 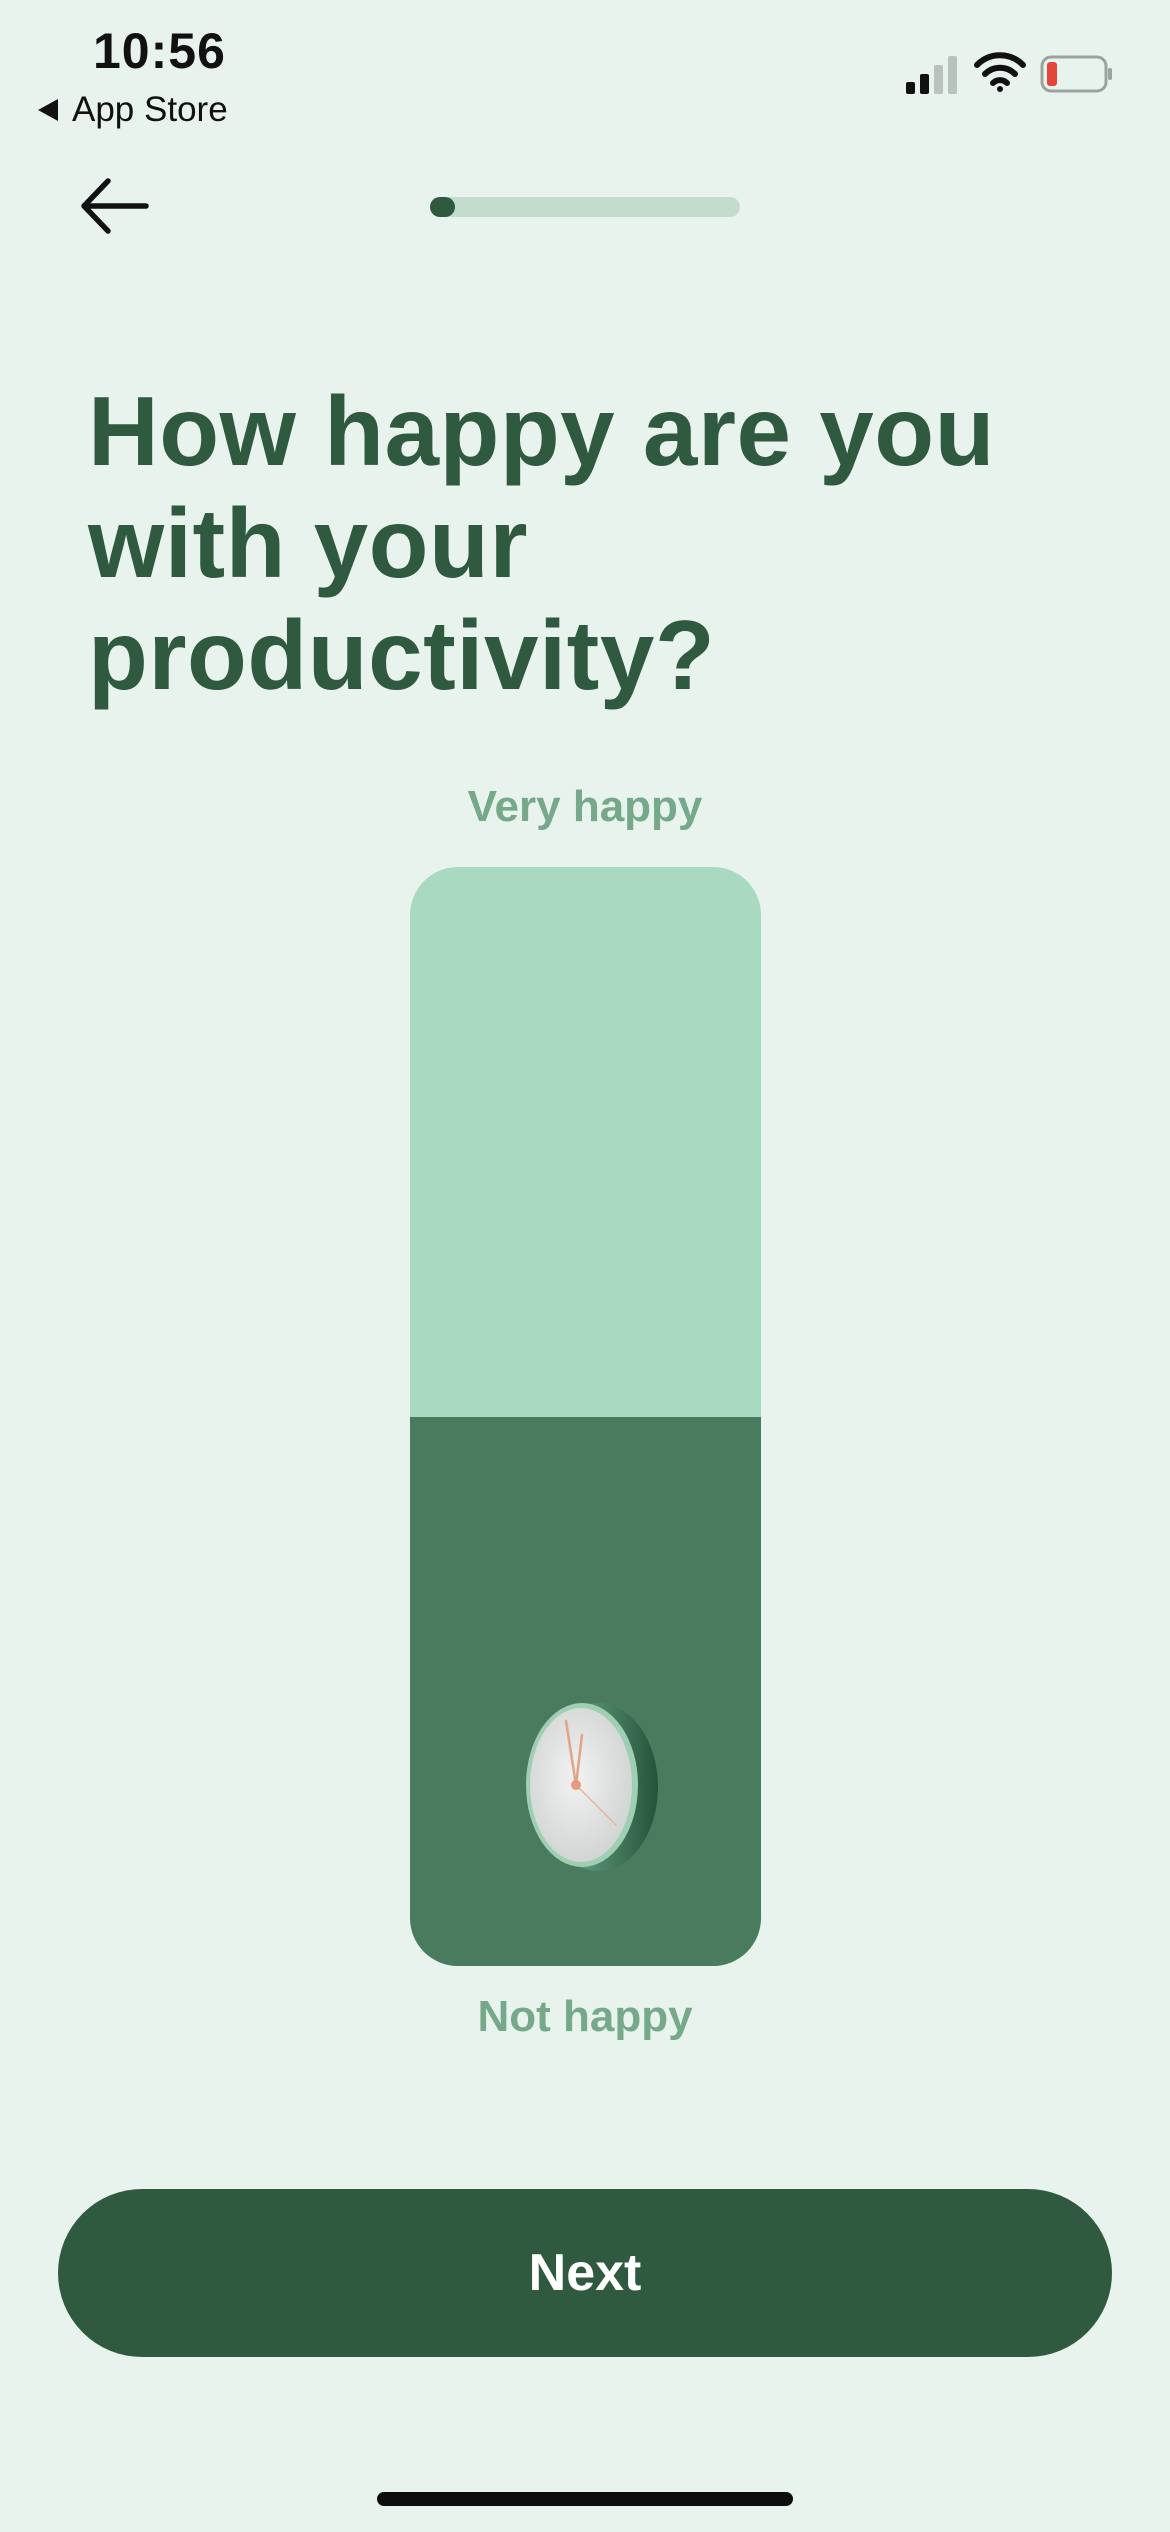 I want to click on progress-bar, so click(x=585, y=207).